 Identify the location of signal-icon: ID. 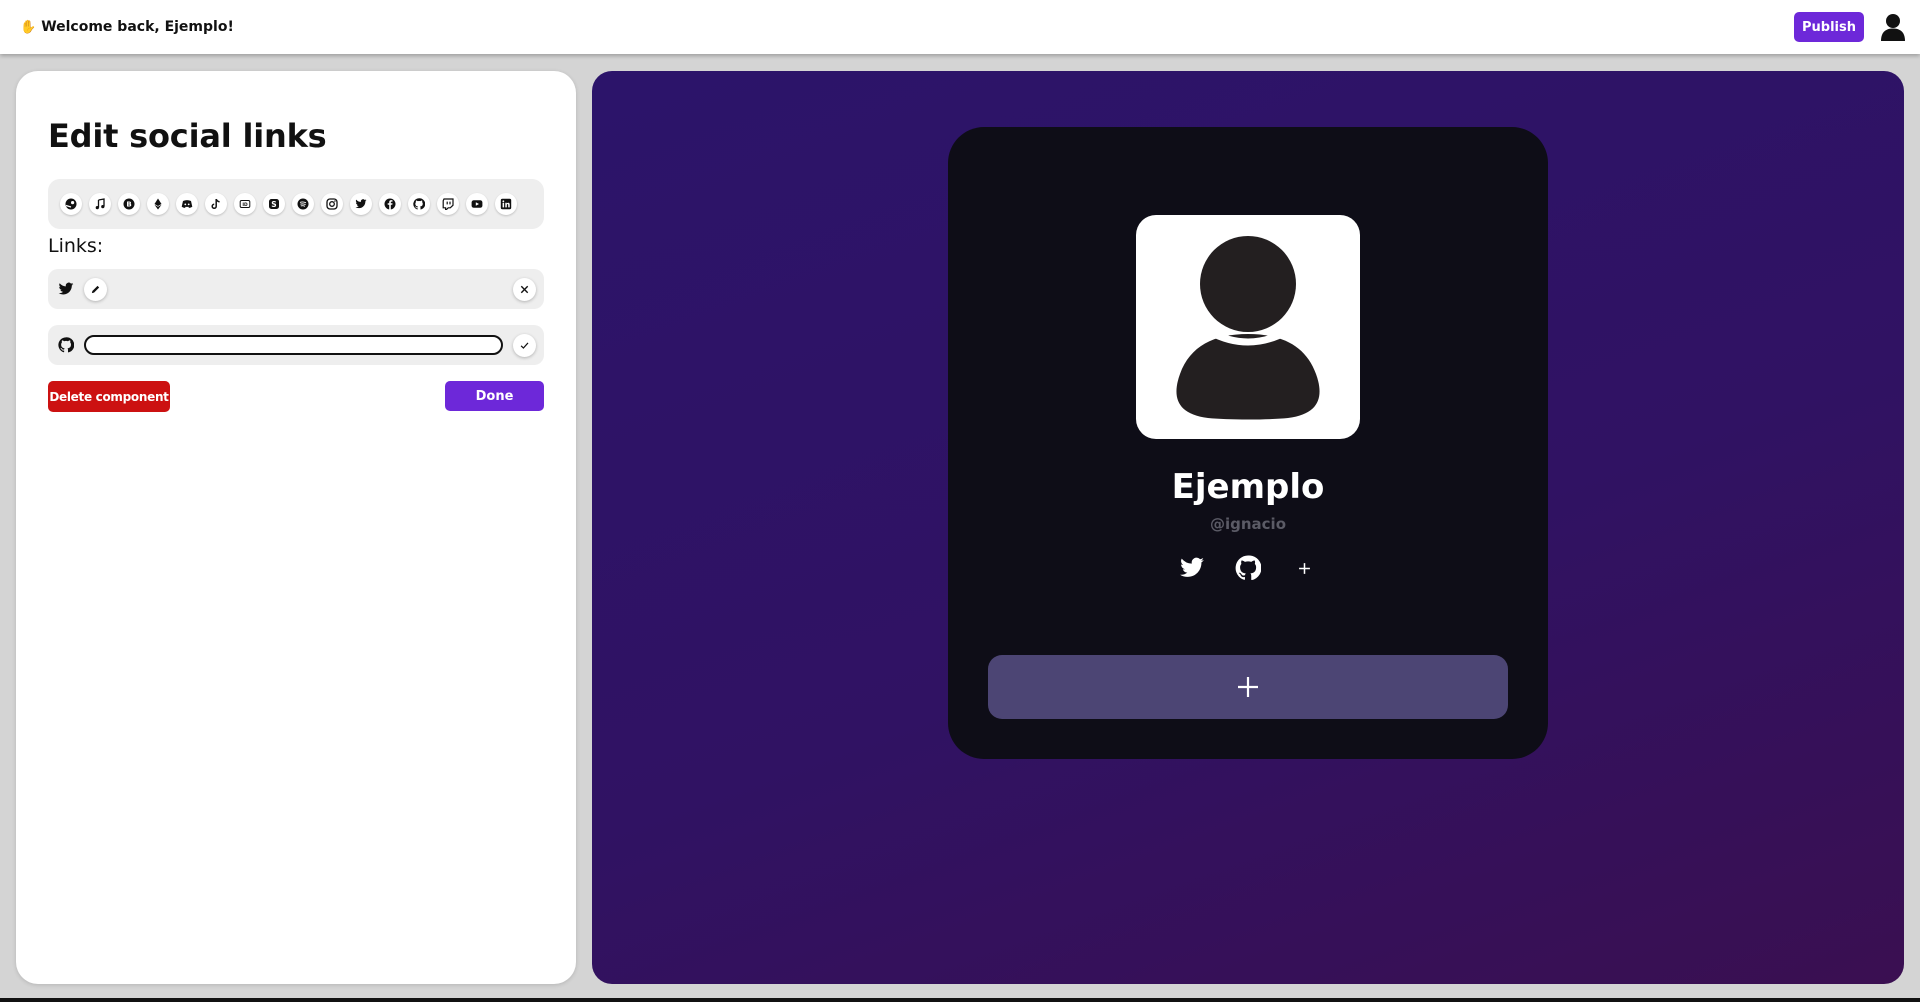
(245, 204).